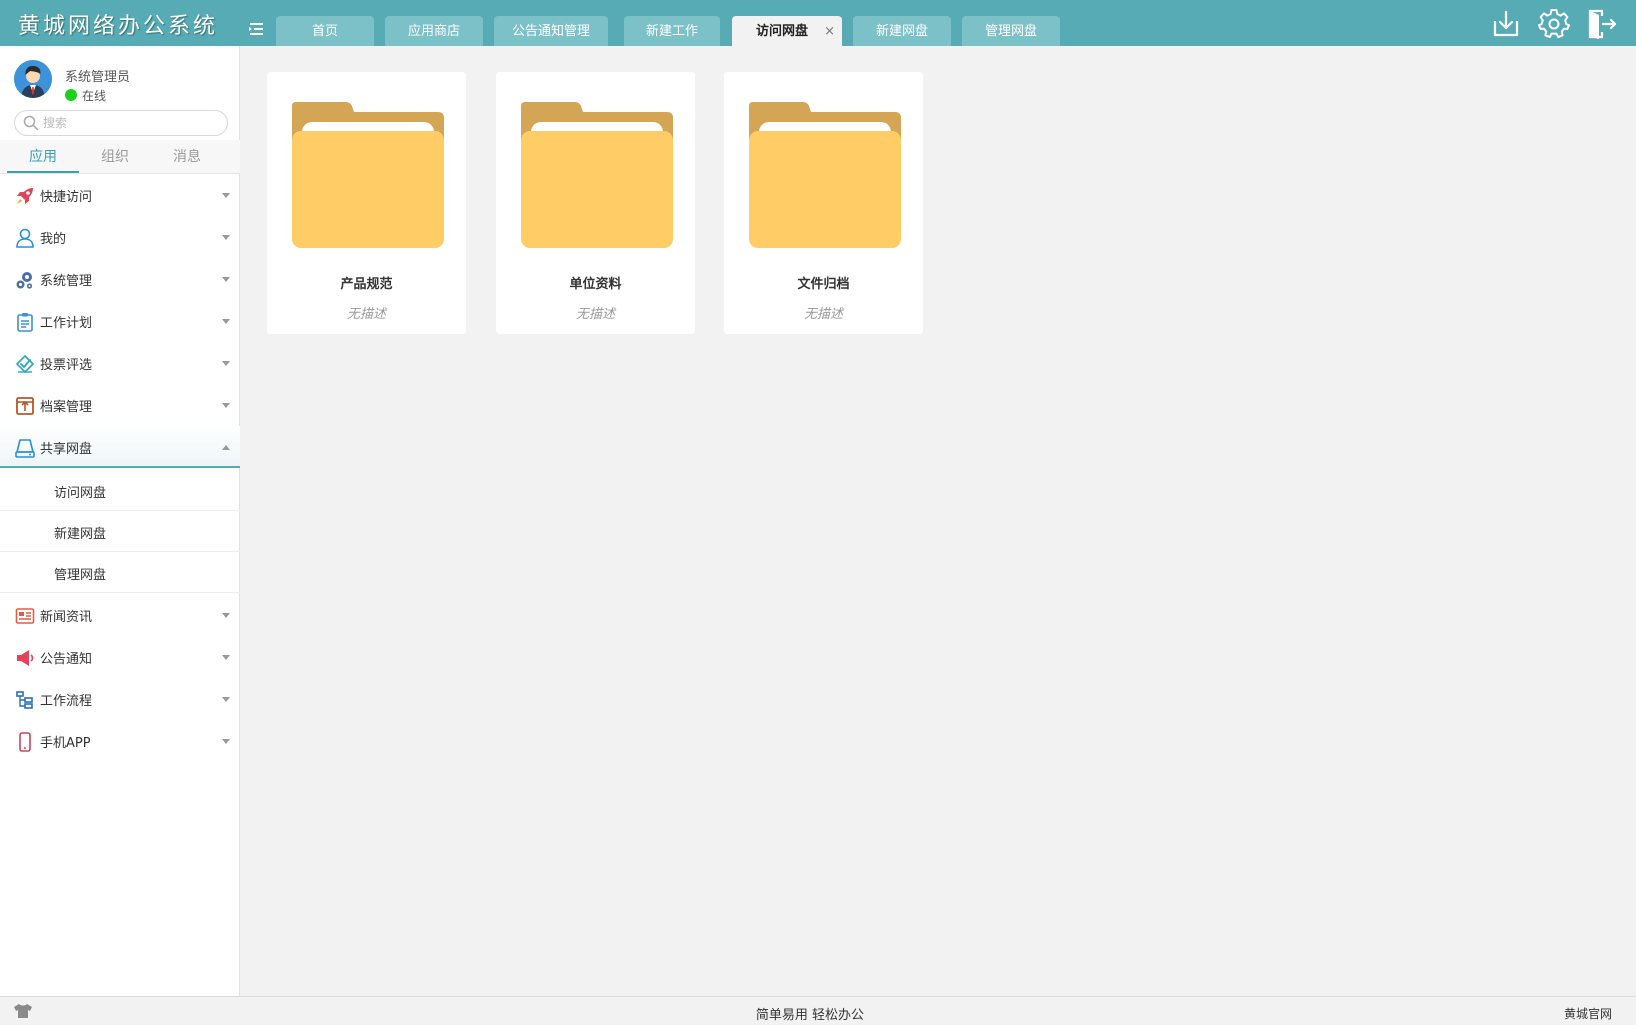  What do you see at coordinates (120, 741) in the screenshot?
I see `nav-item-mobile-app: 手机APP` at bounding box center [120, 741].